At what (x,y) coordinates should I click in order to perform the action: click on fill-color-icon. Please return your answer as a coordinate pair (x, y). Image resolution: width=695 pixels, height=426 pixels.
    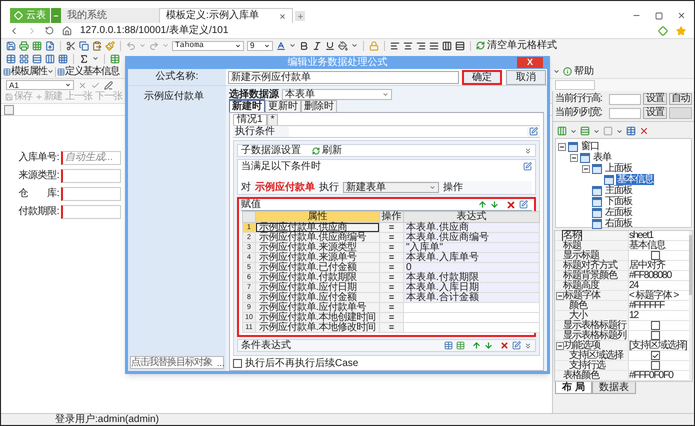
    Looking at the image, I should click on (343, 45).